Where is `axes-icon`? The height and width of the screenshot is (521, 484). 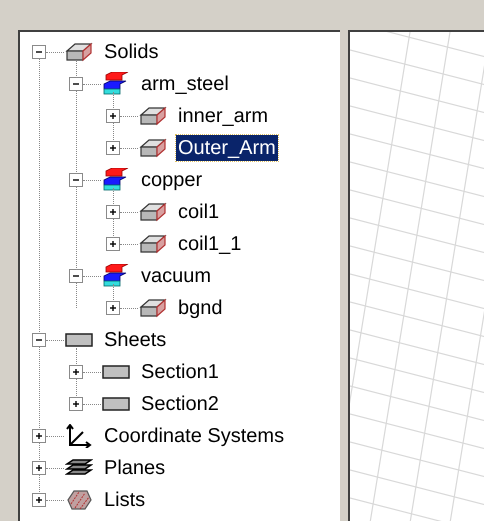
axes-icon is located at coordinates (79, 436).